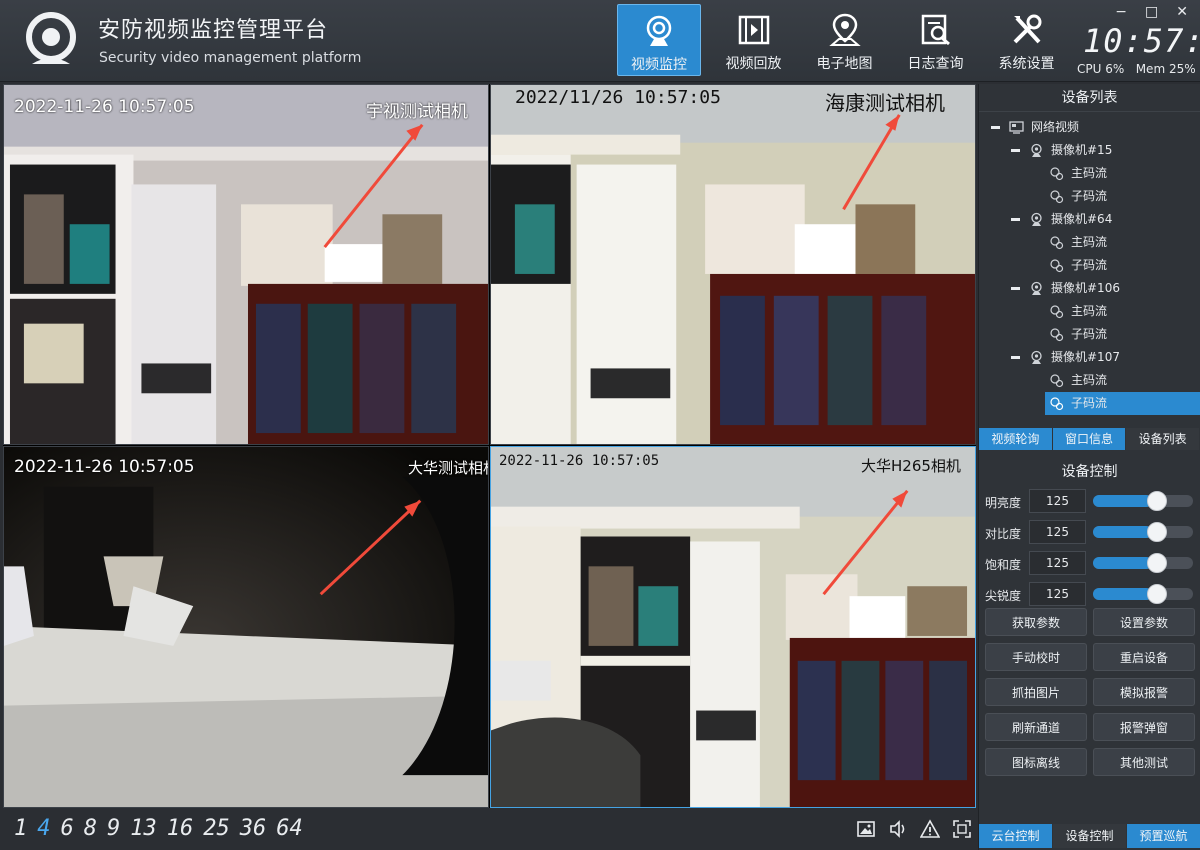  Describe the element at coordinates (216, 828) in the screenshot. I see `layout-25: 25` at that location.